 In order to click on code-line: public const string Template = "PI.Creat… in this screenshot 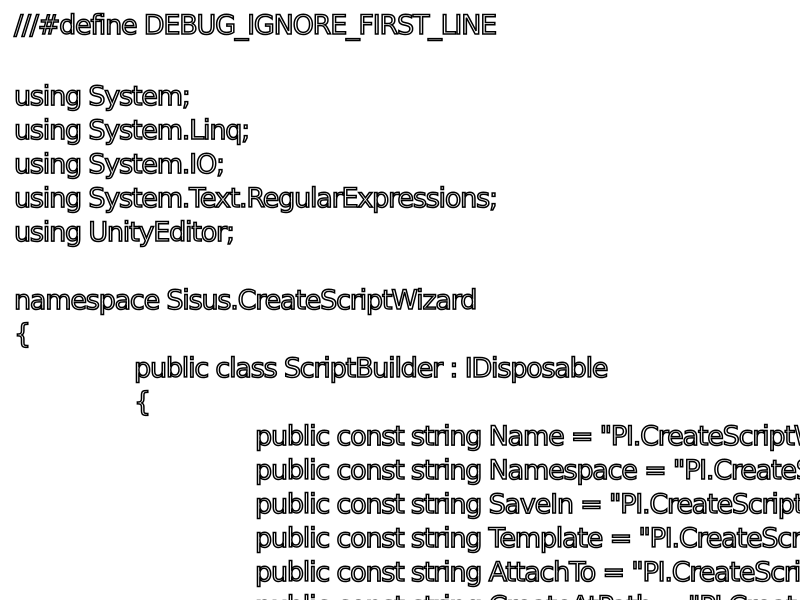, I will do `click(527, 539)`.